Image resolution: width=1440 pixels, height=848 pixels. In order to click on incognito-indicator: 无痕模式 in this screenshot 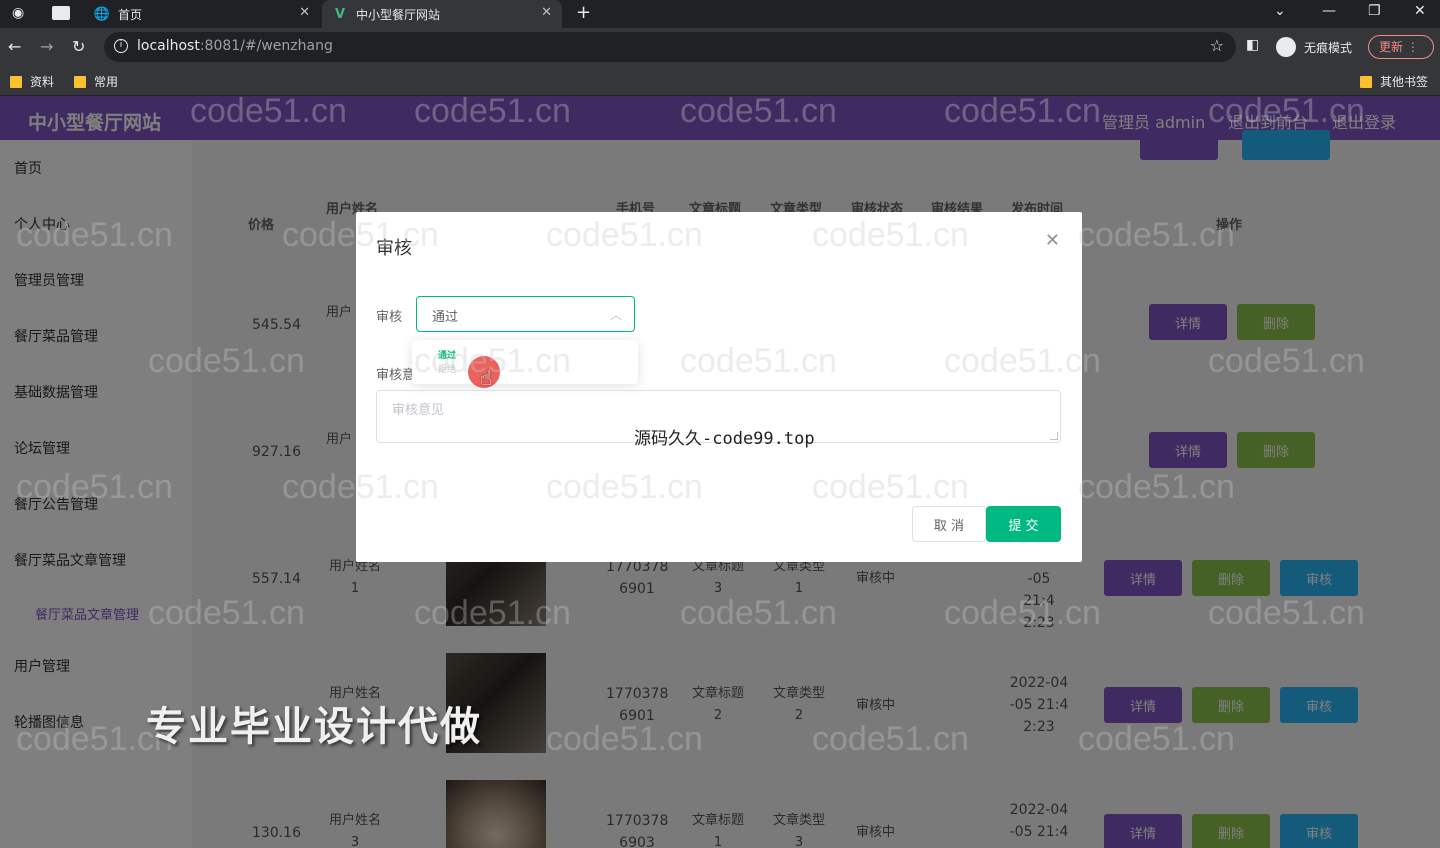, I will do `click(1314, 47)`.